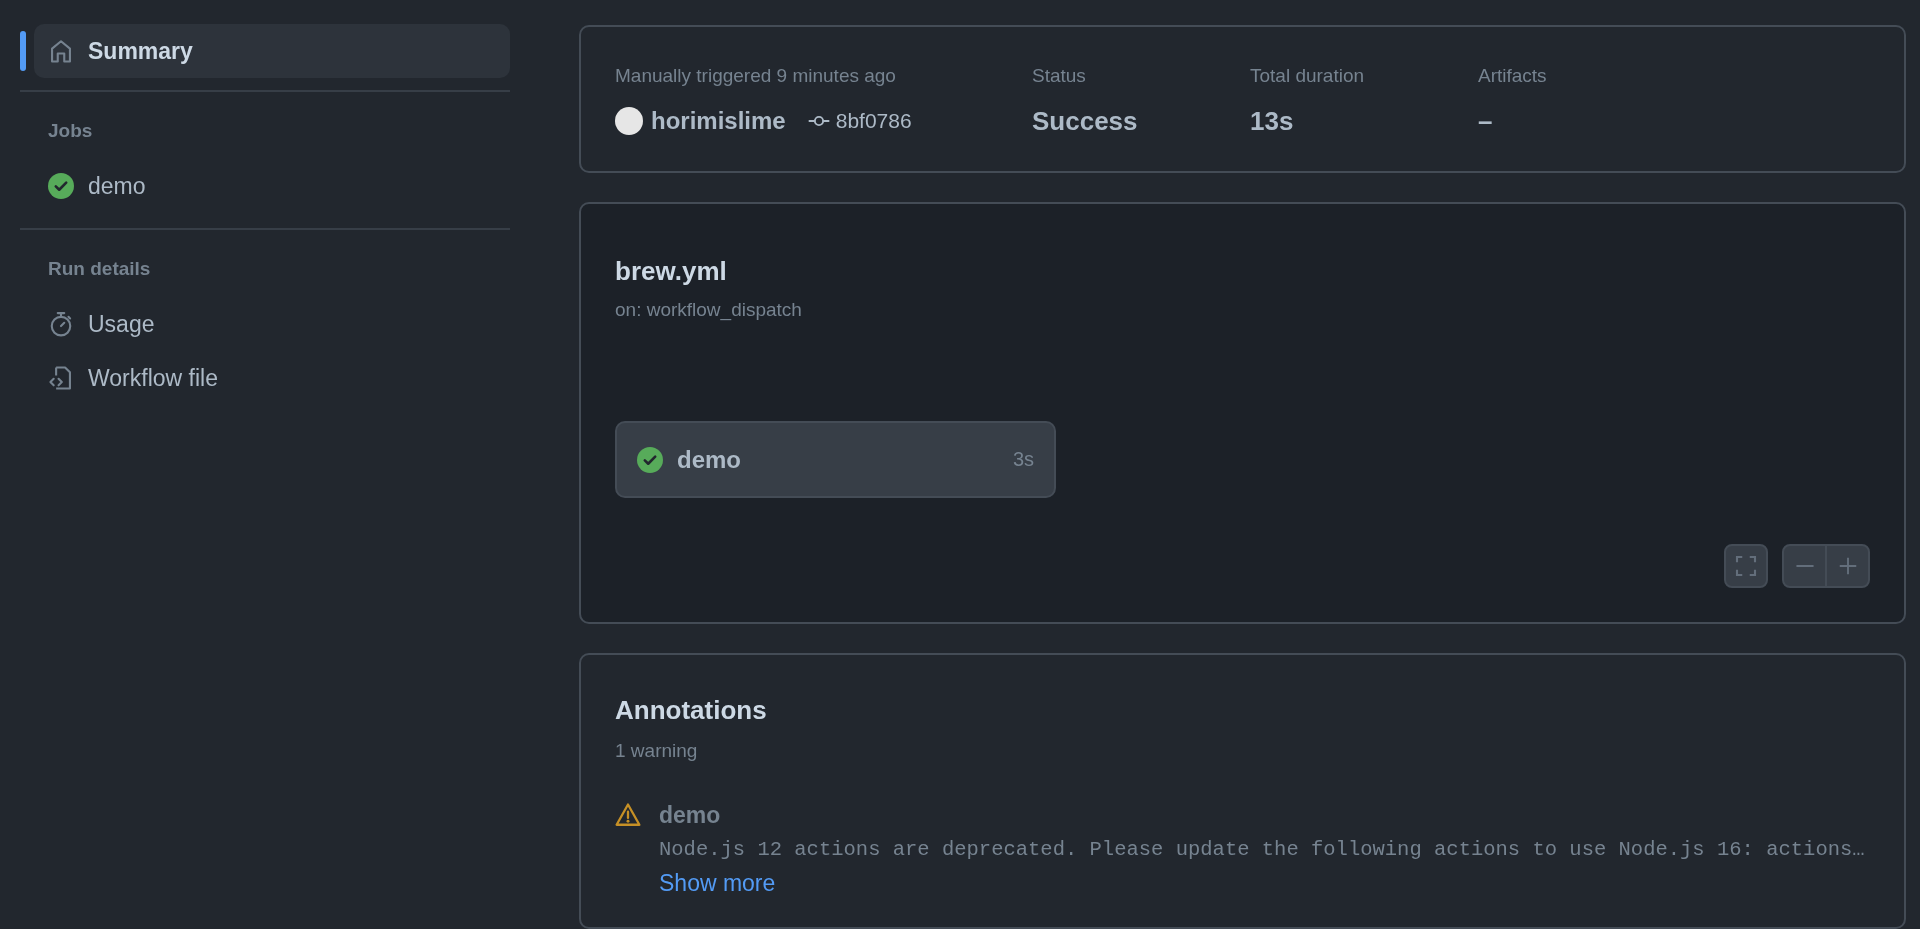 This screenshot has height=929, width=1920. I want to click on annotation-job: demo, so click(690, 815).